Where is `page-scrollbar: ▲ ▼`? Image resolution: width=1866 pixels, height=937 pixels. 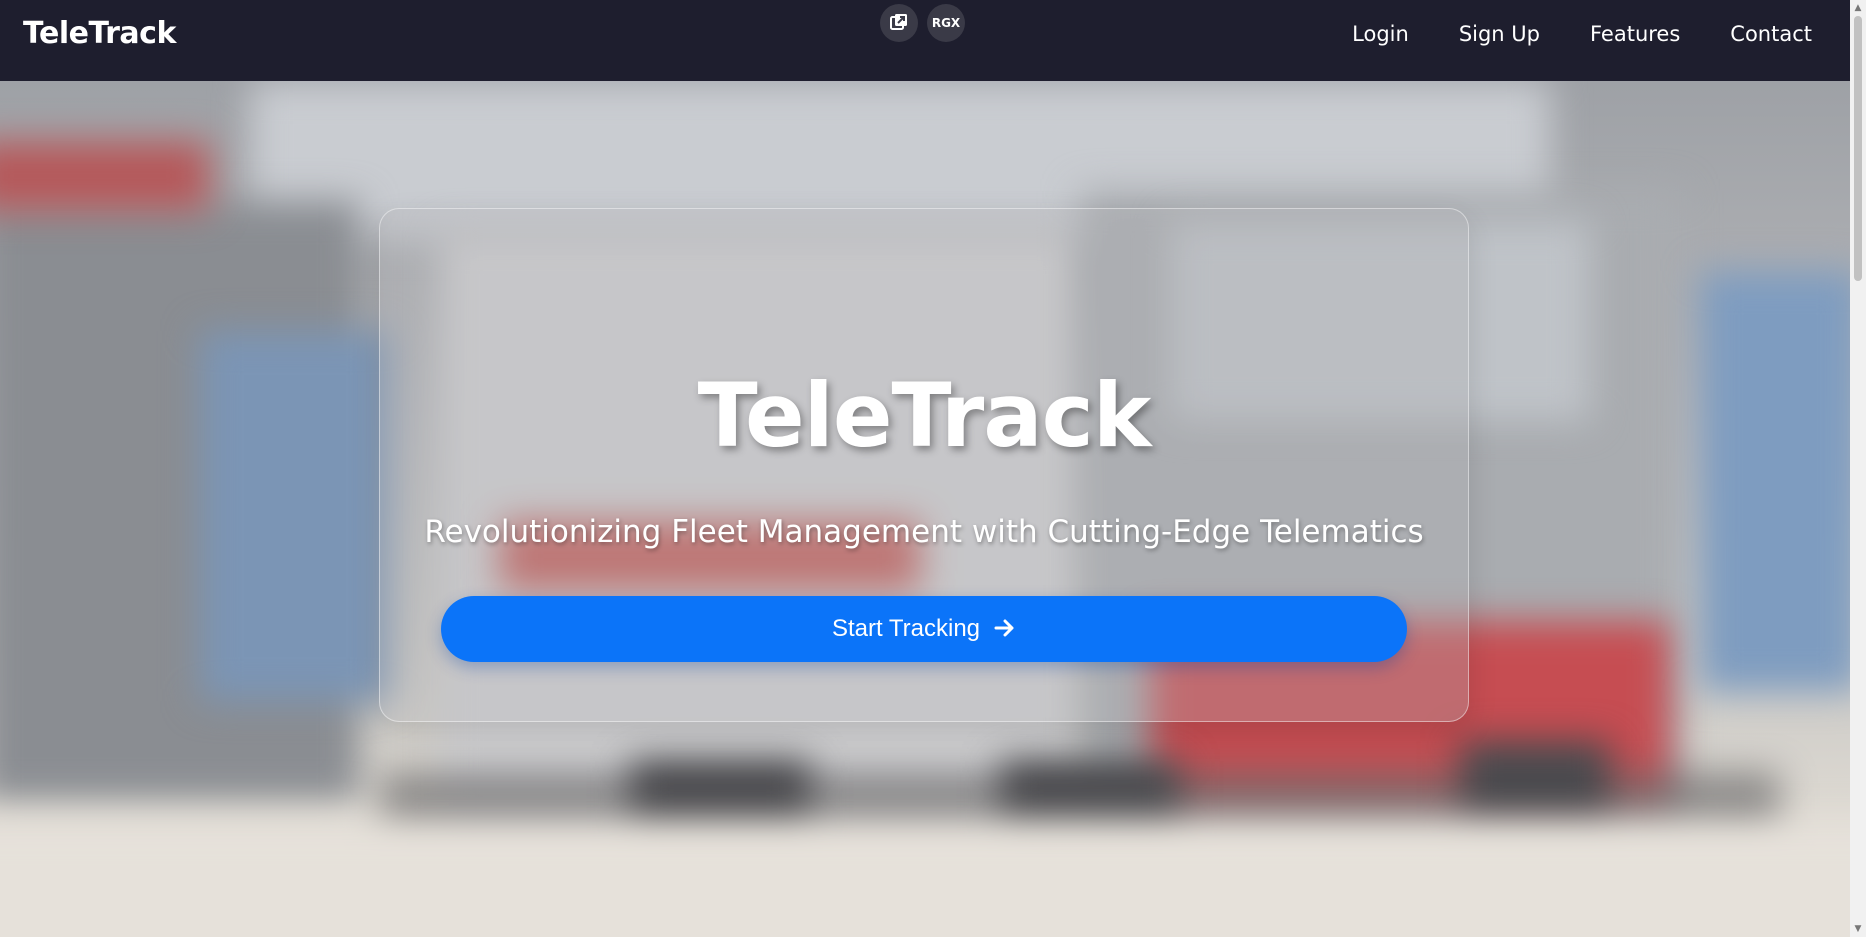
page-scrollbar: ▲ ▼ is located at coordinates (1858, 468).